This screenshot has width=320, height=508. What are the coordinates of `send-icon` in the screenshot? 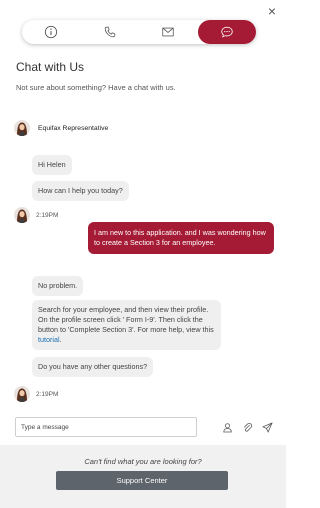 It's located at (267, 427).